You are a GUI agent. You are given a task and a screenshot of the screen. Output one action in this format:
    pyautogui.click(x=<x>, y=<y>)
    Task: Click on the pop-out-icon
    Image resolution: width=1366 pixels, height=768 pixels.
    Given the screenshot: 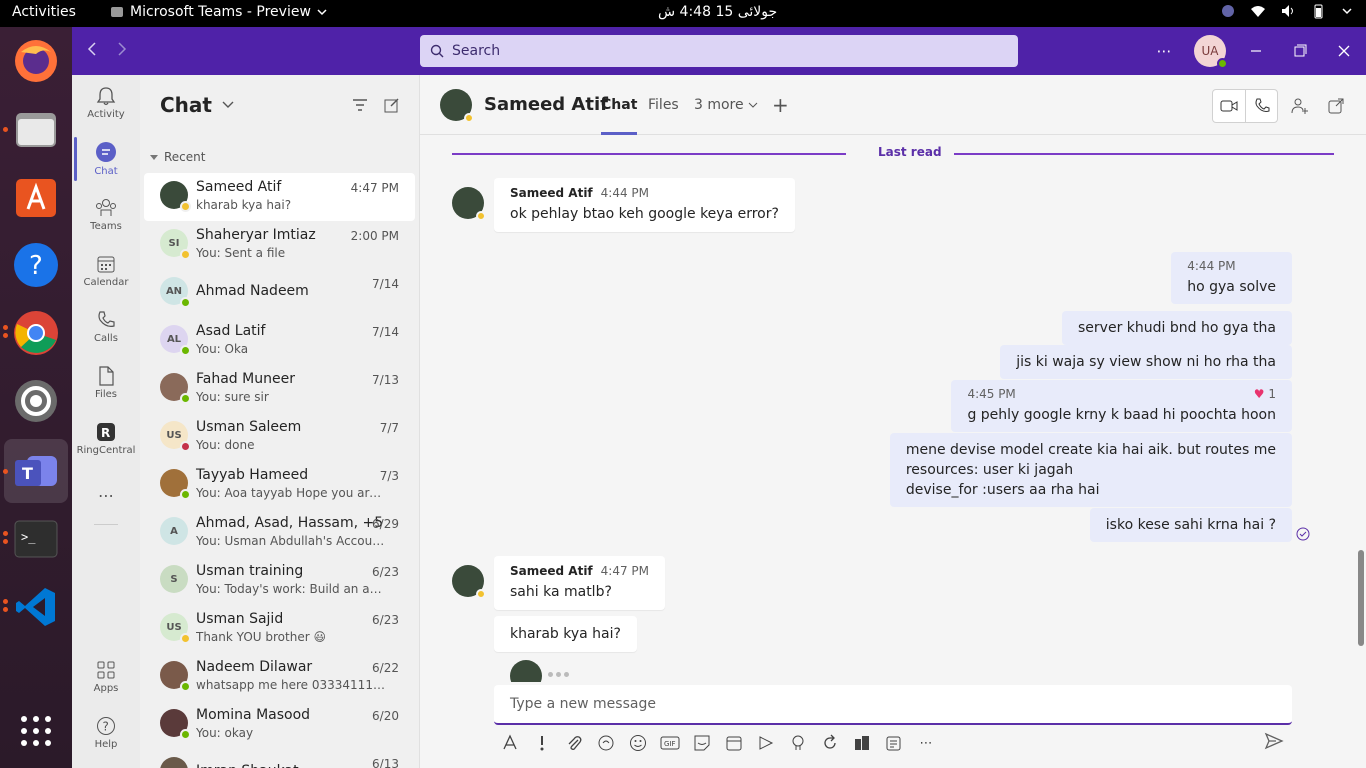 What is the action you would take?
    pyautogui.click(x=1336, y=106)
    